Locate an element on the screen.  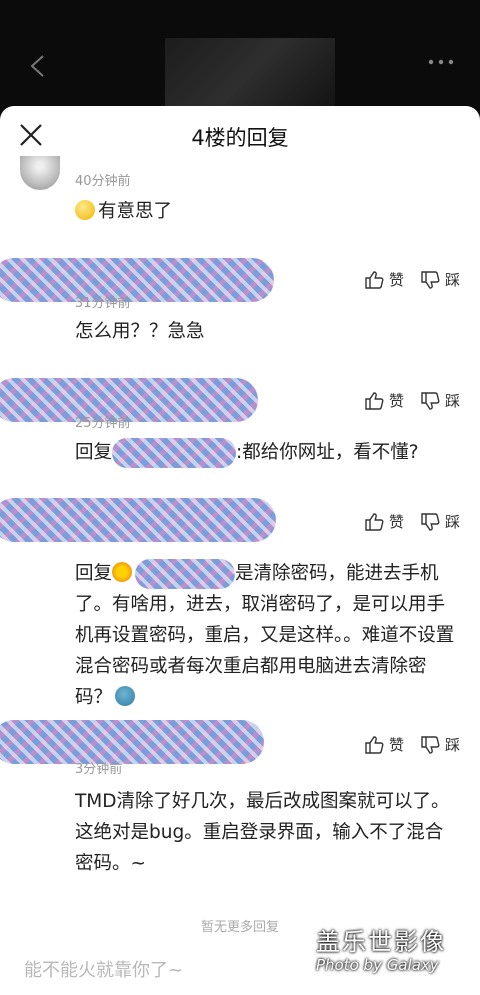
comment-text: 有意思了 is located at coordinates (267, 211).